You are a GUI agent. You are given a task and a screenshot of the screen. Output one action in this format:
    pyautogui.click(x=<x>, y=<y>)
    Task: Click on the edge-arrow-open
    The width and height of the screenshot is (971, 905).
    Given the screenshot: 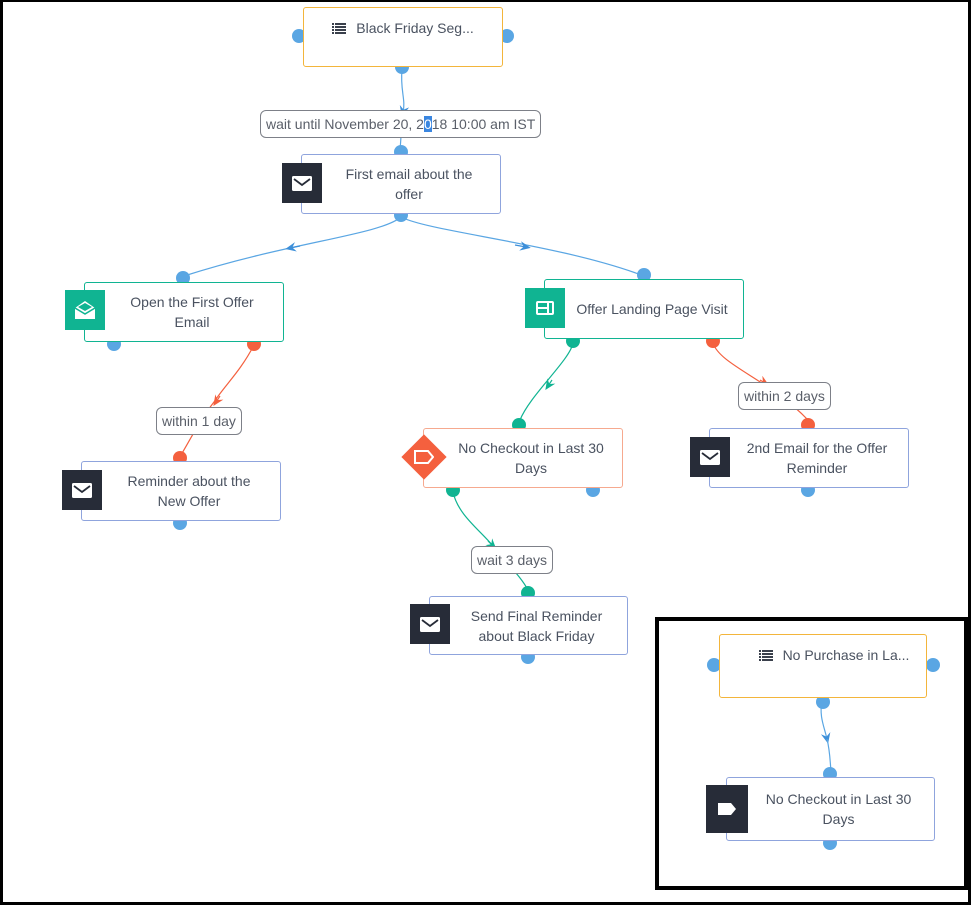 What is the action you would take?
    pyautogui.click(x=293, y=247)
    